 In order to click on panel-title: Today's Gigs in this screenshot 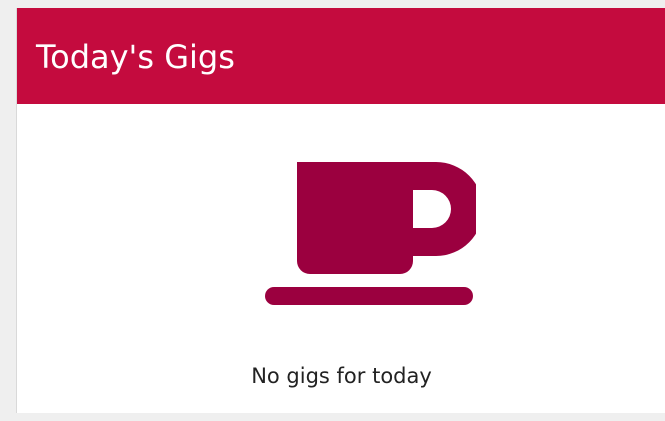, I will do `click(135, 57)`.